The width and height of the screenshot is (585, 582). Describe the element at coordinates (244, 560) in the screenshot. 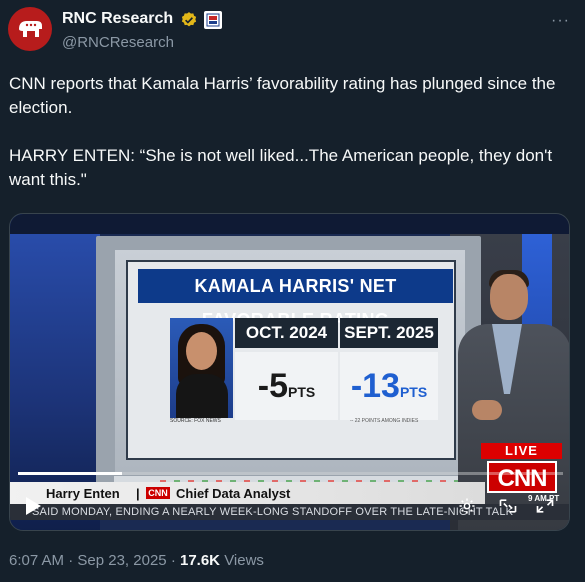

I see `views-label: Views` at that location.